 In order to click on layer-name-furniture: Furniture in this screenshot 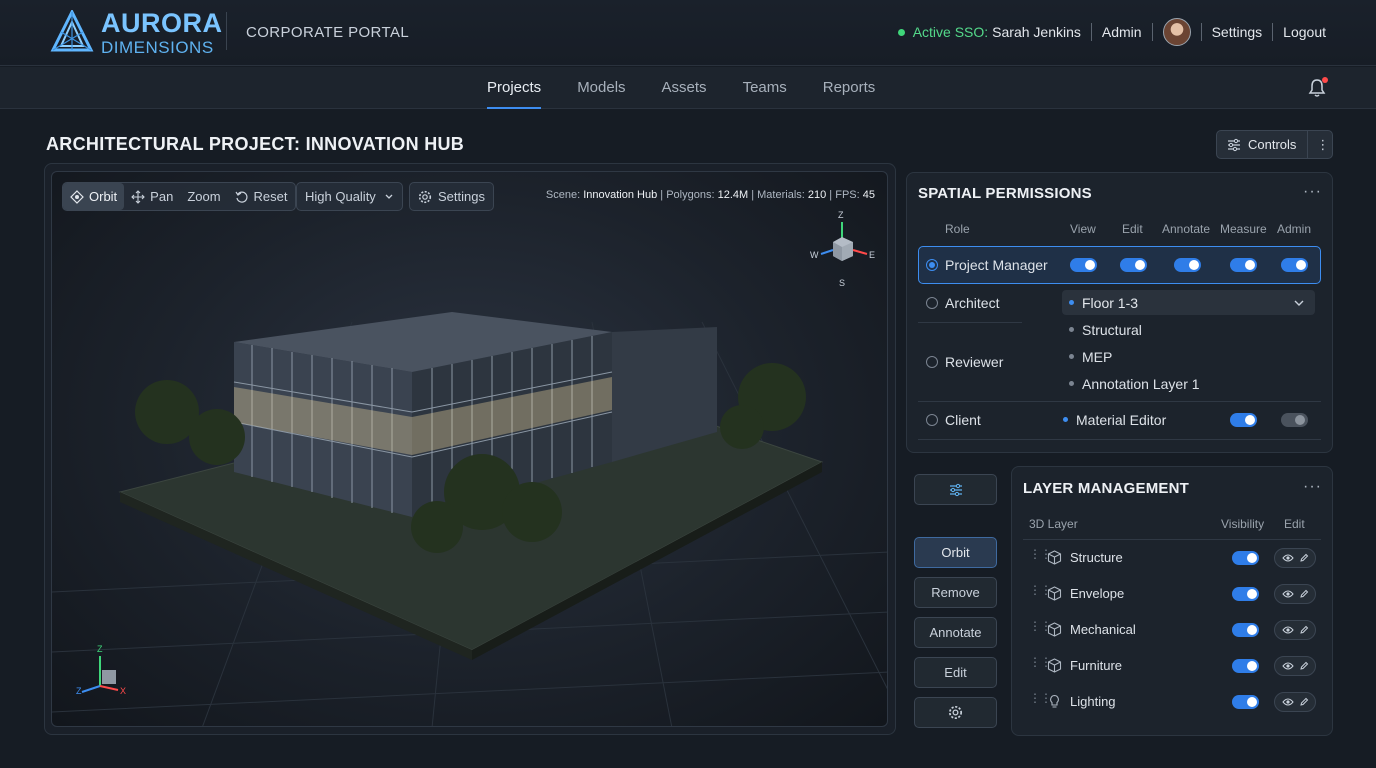, I will do `click(1096, 665)`.